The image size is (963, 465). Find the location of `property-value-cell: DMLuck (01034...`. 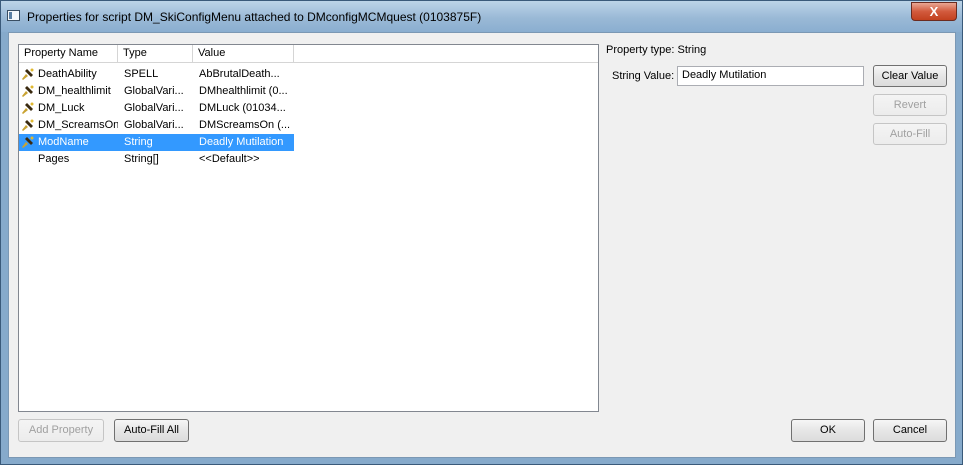

property-value-cell: DMLuck (01034... is located at coordinates (242, 108).